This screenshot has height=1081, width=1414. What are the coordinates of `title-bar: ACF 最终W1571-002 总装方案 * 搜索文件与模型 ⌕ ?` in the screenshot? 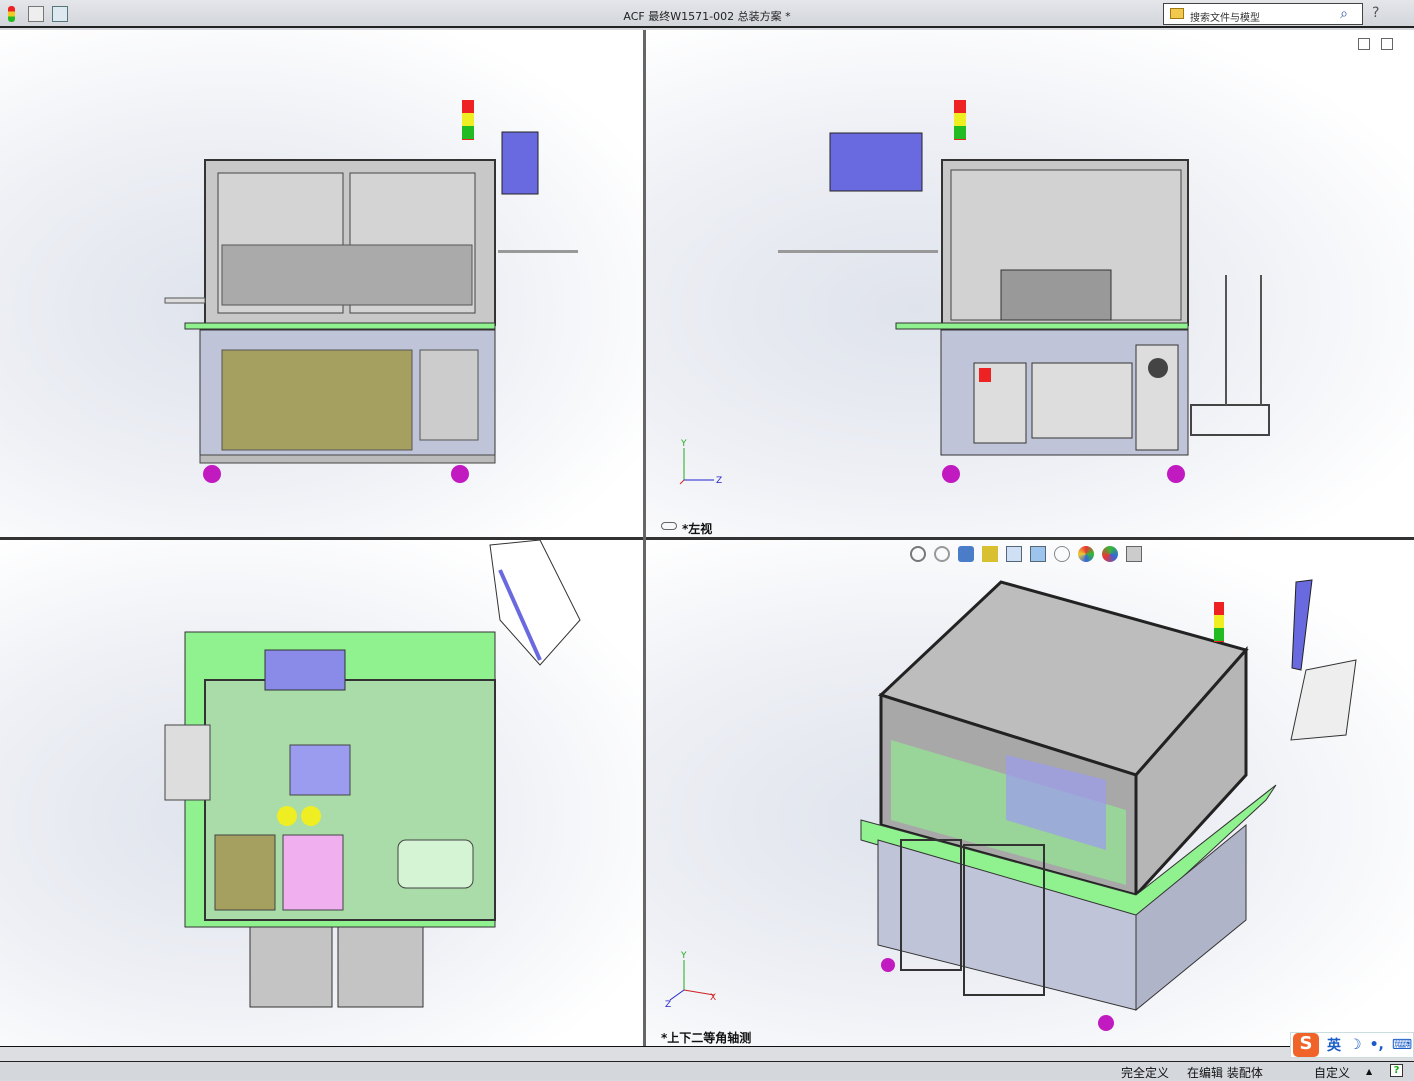 It's located at (707, 14).